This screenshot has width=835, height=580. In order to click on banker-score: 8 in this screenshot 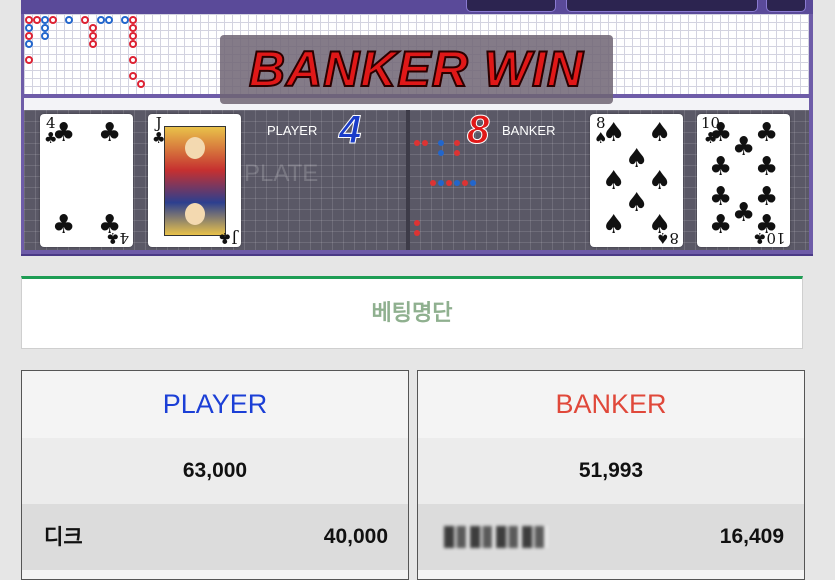, I will do `click(478, 130)`.